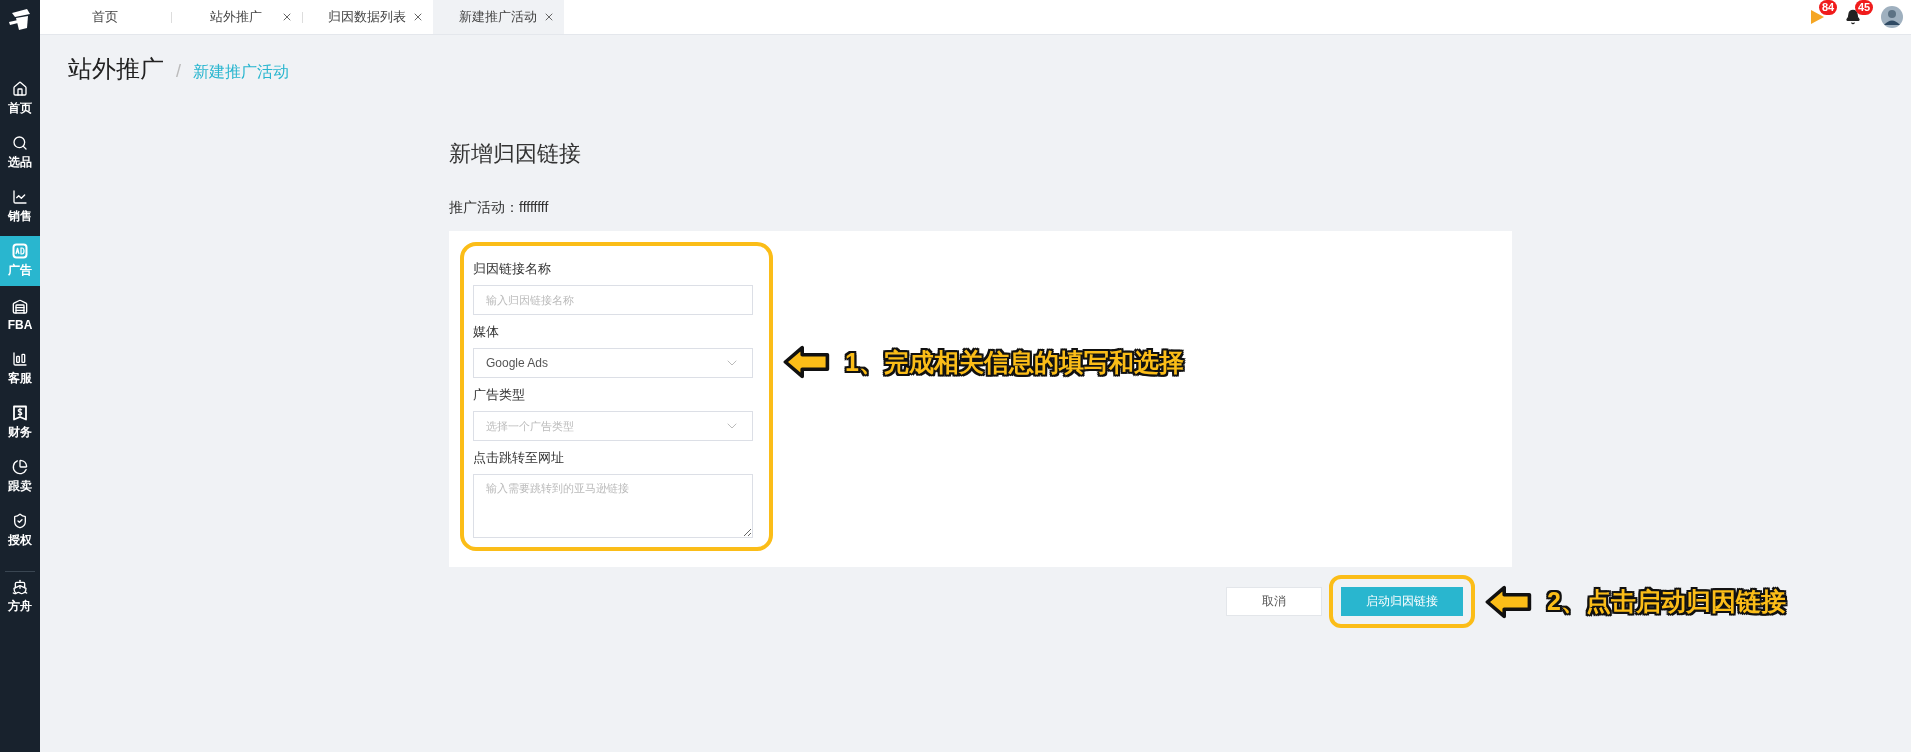  I want to click on ship-icon, so click(20, 587).